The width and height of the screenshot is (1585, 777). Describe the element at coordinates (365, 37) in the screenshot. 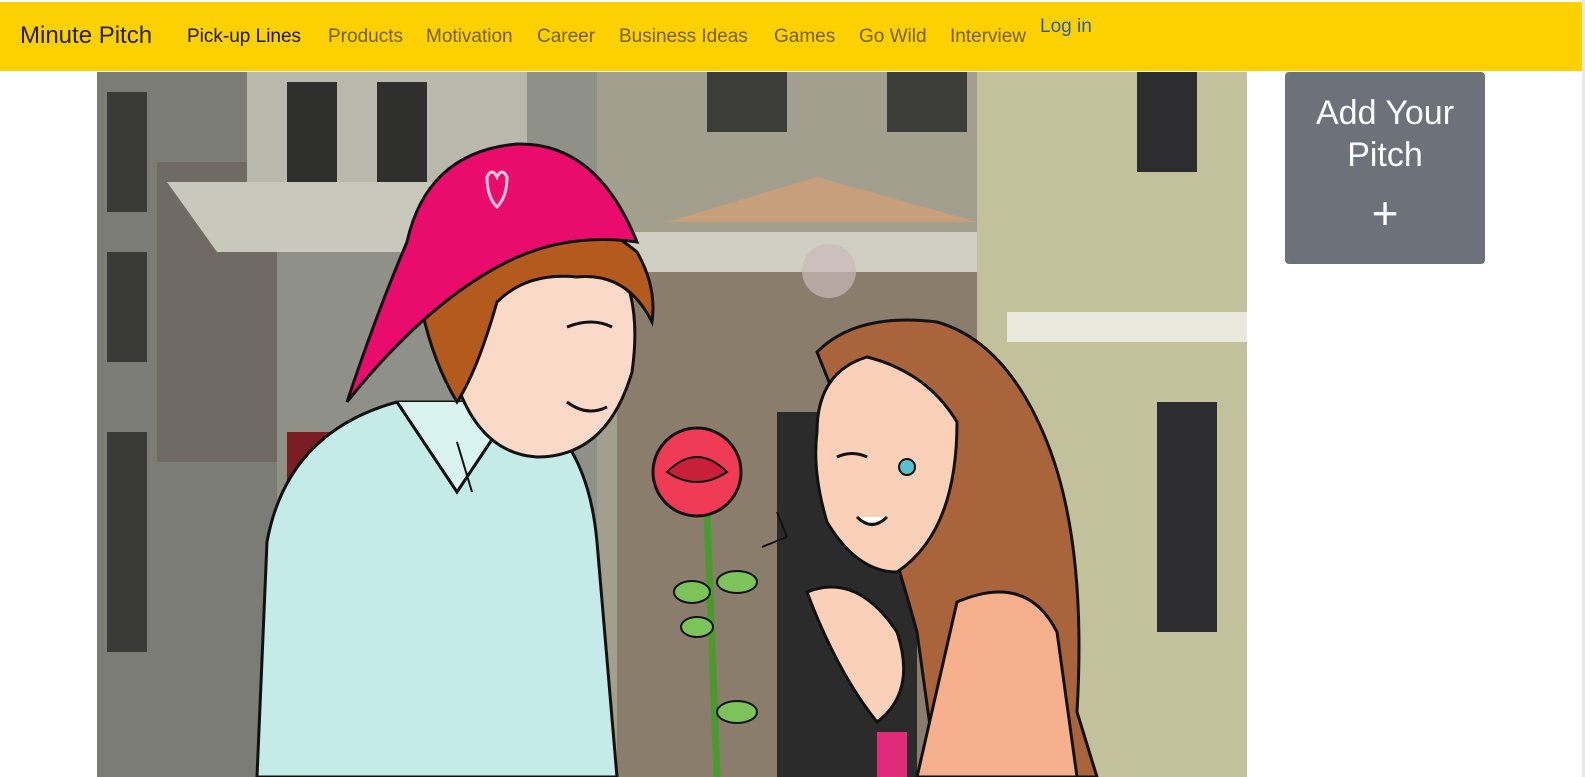

I see `nav-link-products: Products` at that location.